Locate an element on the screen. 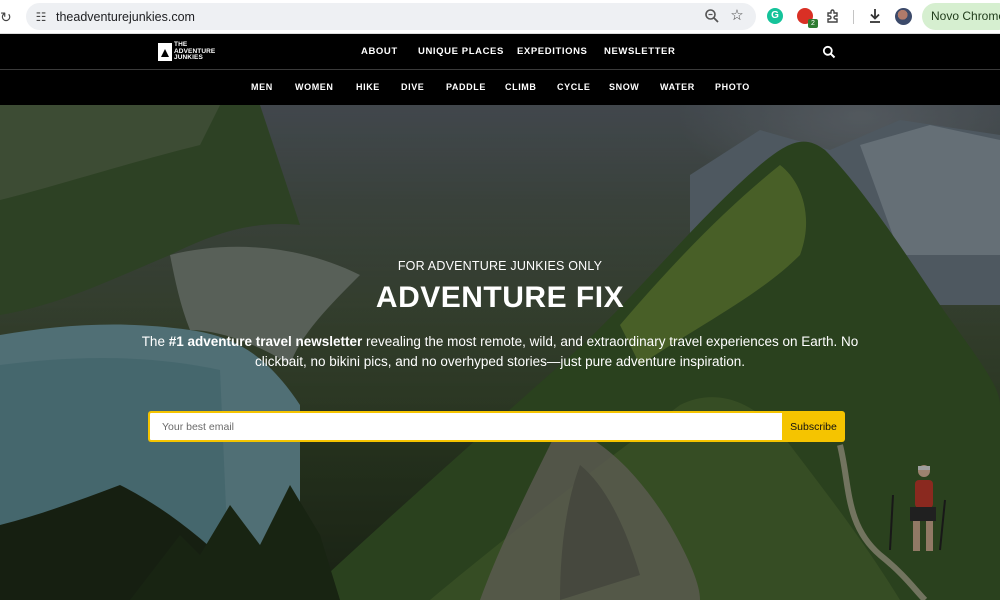 The image size is (1000, 600). category-hike: HIKE is located at coordinates (368, 87).